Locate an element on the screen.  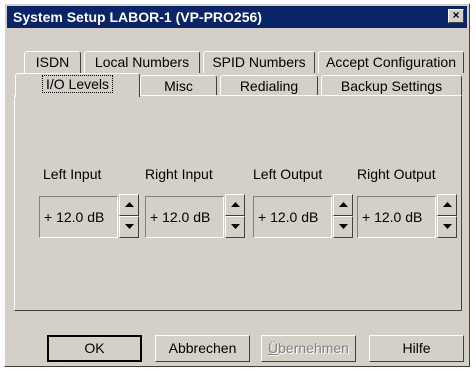
close-icon: × is located at coordinates (456, 15).